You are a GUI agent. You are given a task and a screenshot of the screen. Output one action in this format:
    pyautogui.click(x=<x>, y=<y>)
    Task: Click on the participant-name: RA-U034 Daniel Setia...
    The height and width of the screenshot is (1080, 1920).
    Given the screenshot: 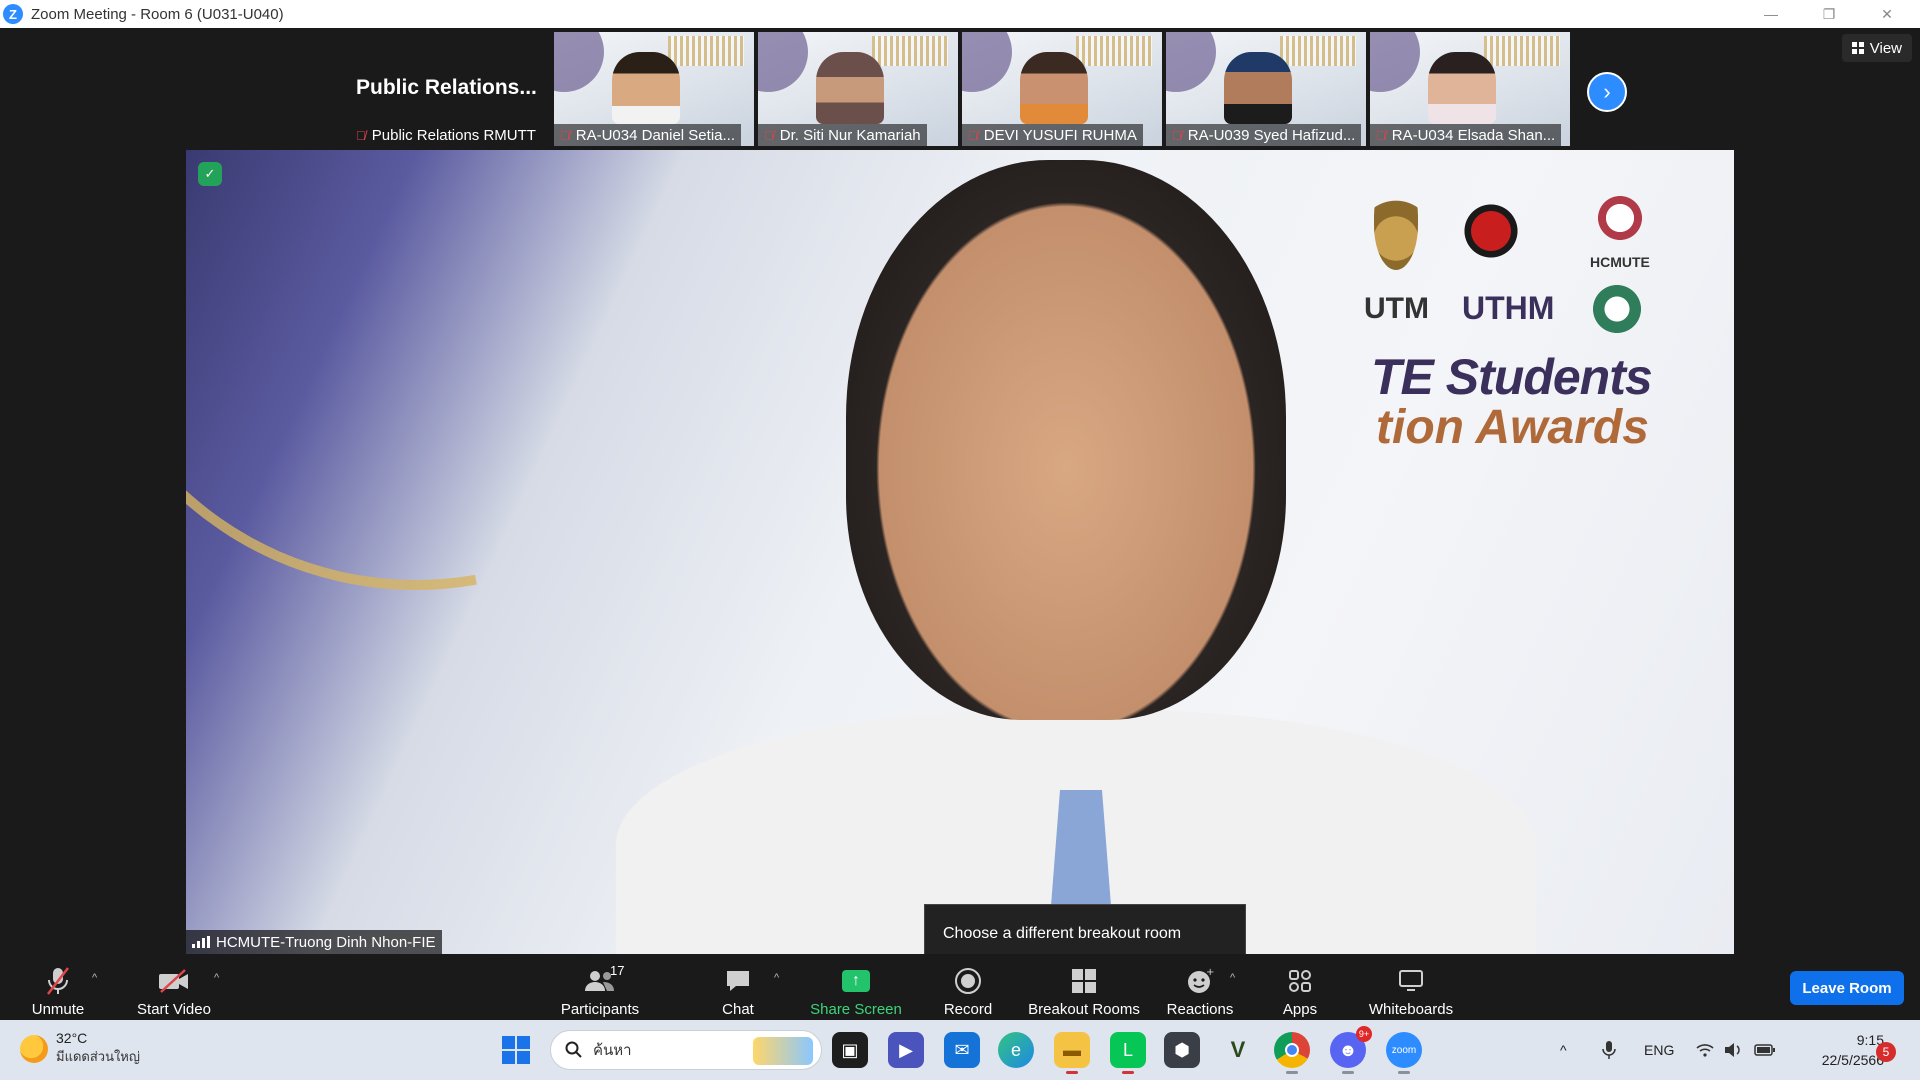 What is the action you would take?
    pyautogui.click(x=655, y=135)
    